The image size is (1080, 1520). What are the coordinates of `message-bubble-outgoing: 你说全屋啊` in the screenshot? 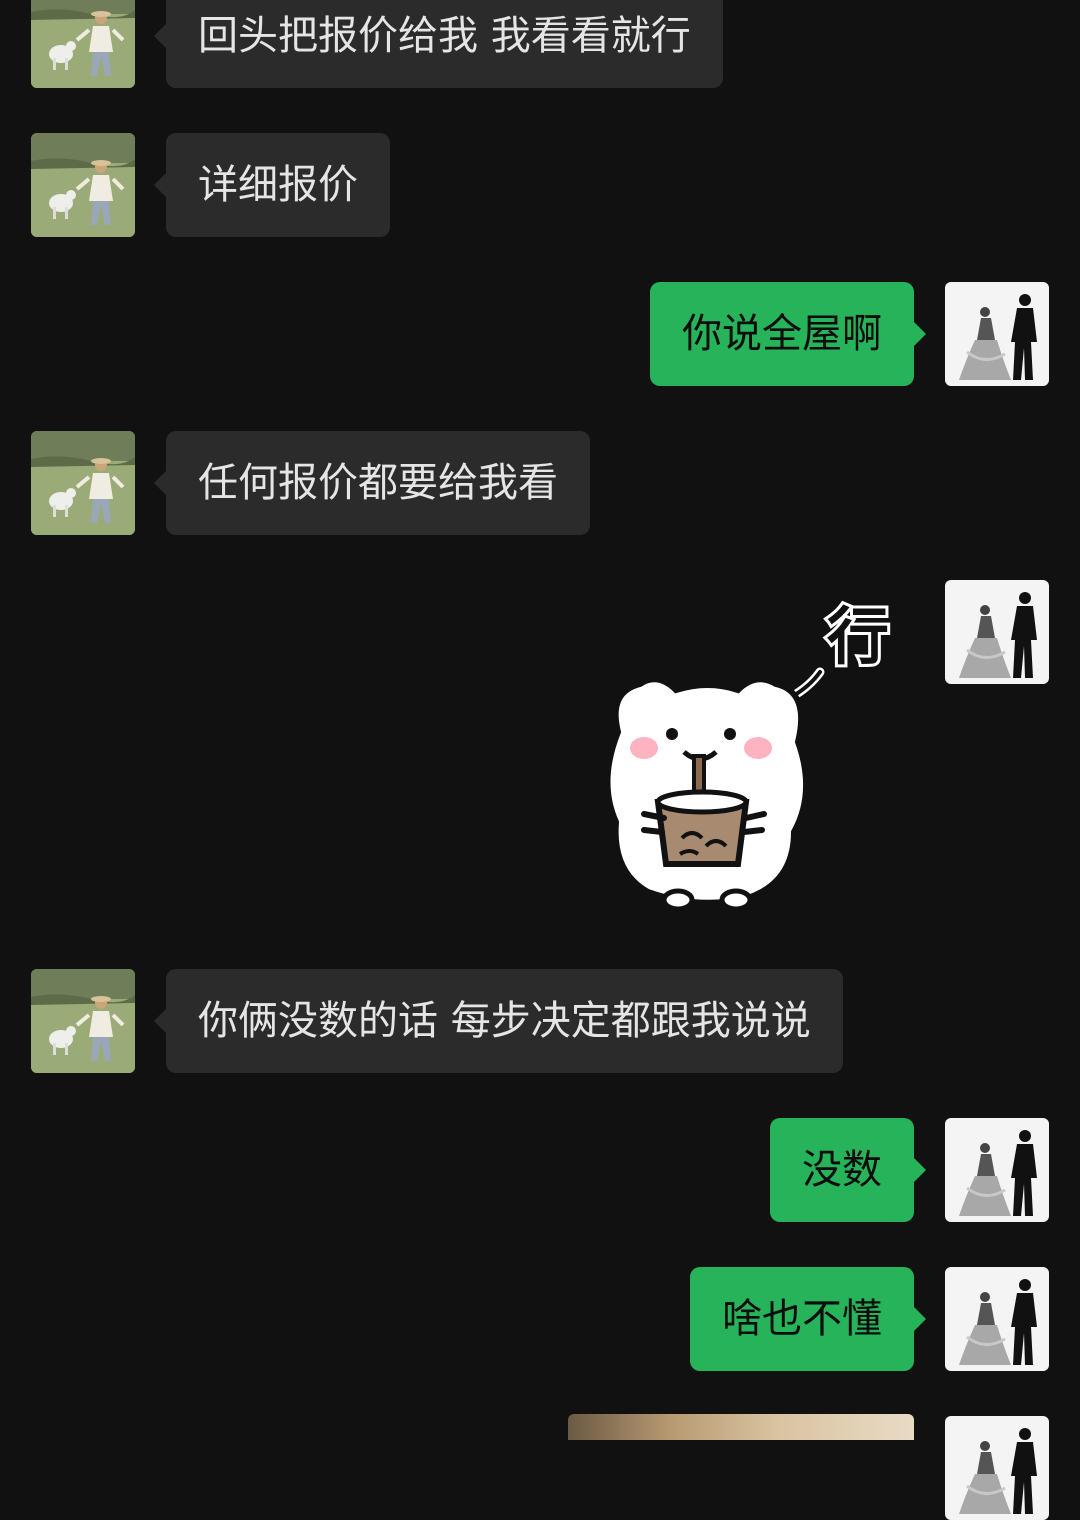 It's located at (788, 334).